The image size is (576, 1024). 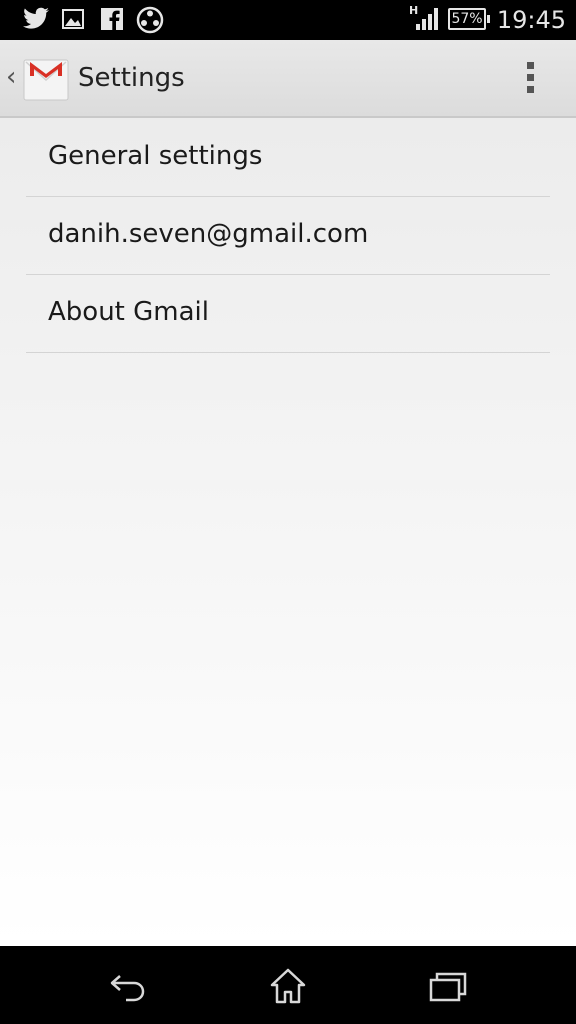 What do you see at coordinates (288, 157) in the screenshot?
I see `settings-item-general: General settings` at bounding box center [288, 157].